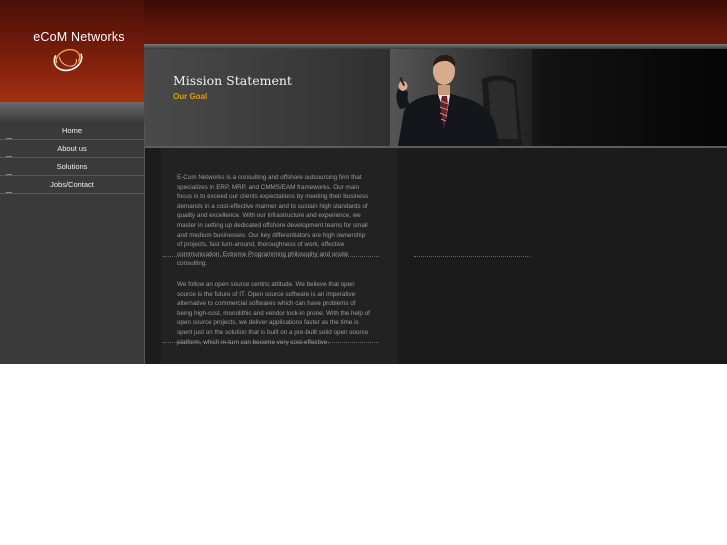 This screenshot has height=545, width=727. Describe the element at coordinates (79, 37) in the screenshot. I see `brand-name: eCoM Networks` at that location.